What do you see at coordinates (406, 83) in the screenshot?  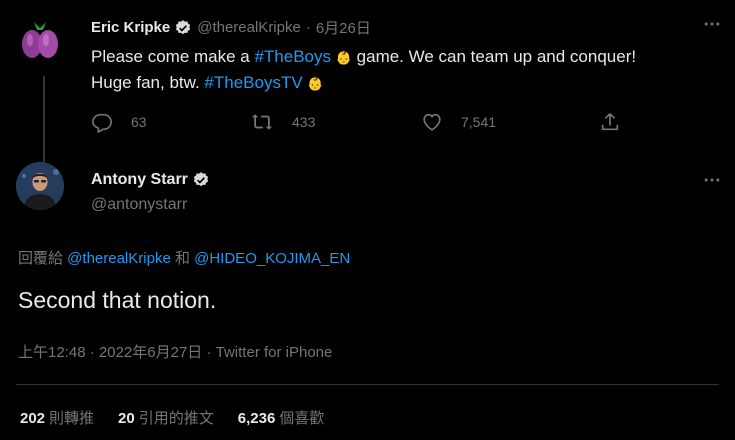 I see `parent-tweet-line2: Huge fan, btw. #TheBoysTV 👶` at bounding box center [406, 83].